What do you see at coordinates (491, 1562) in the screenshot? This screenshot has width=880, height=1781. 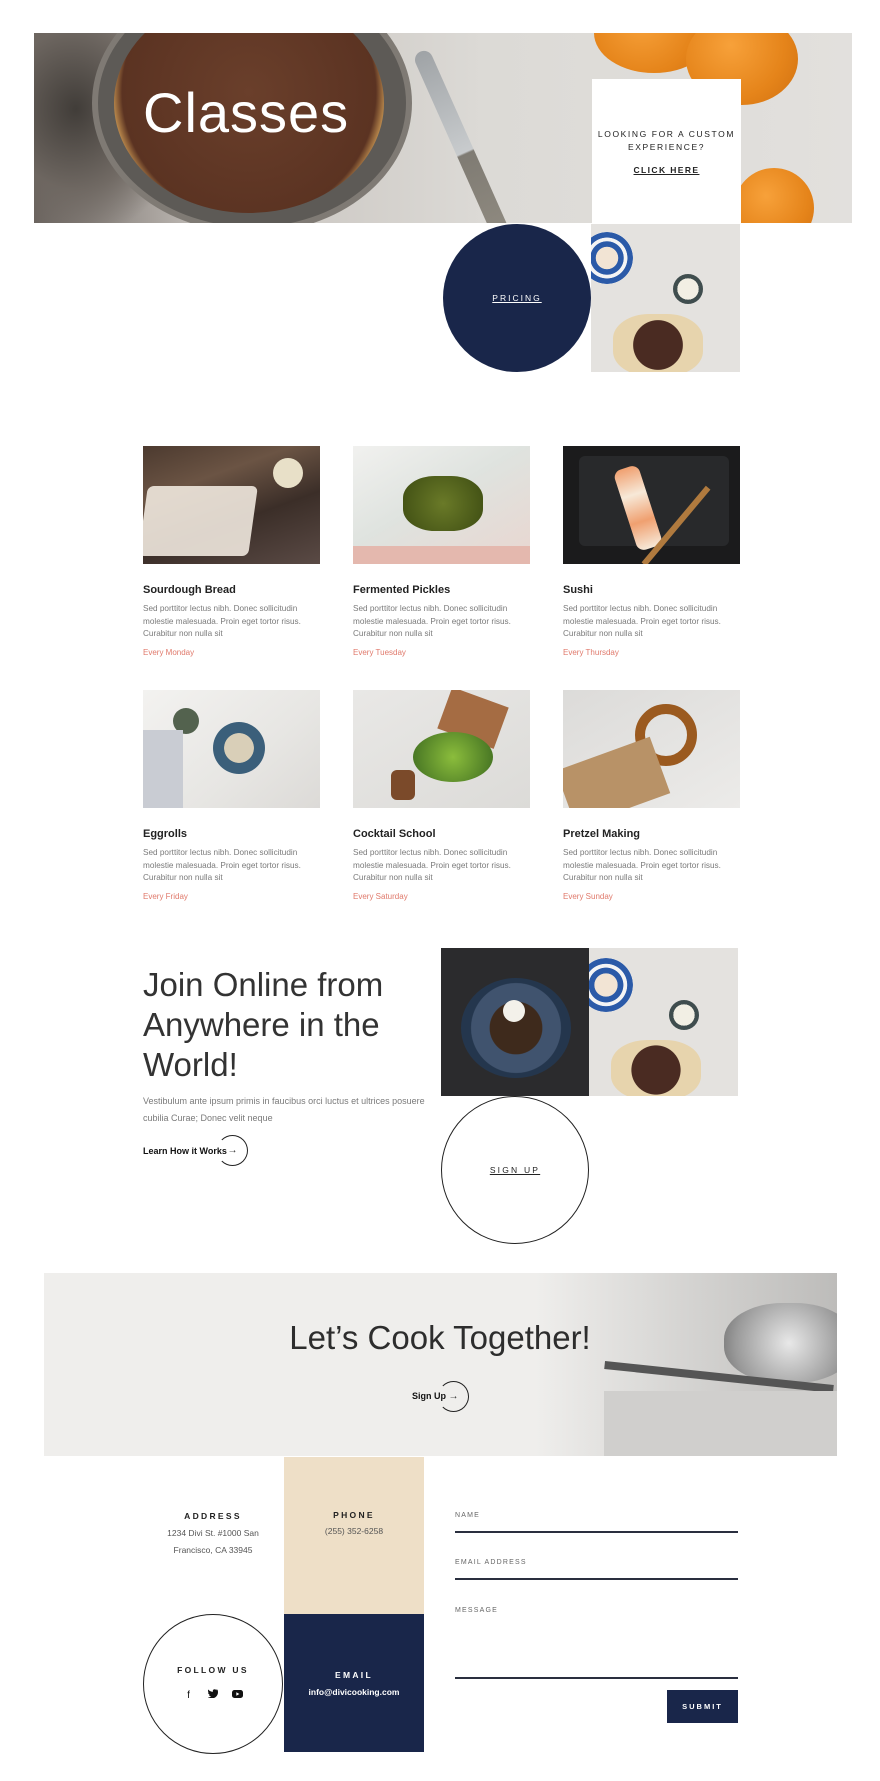 I see `email-field-label: EMAIL ADDRESS` at bounding box center [491, 1562].